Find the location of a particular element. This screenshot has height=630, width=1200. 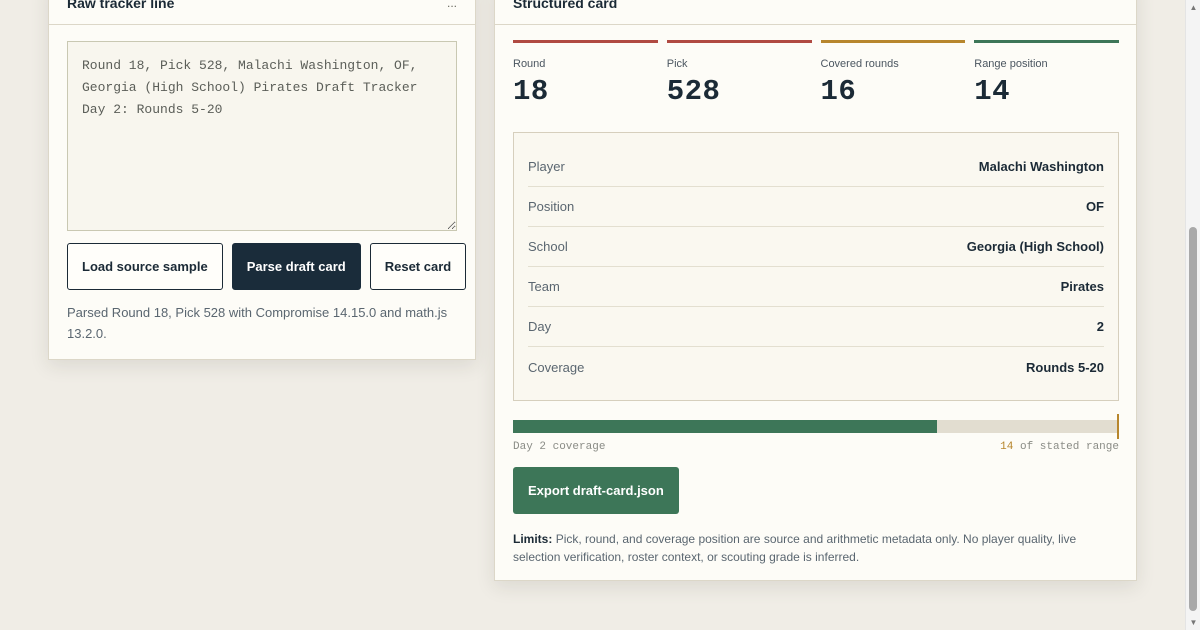

stat-value: 18 is located at coordinates (531, 91).